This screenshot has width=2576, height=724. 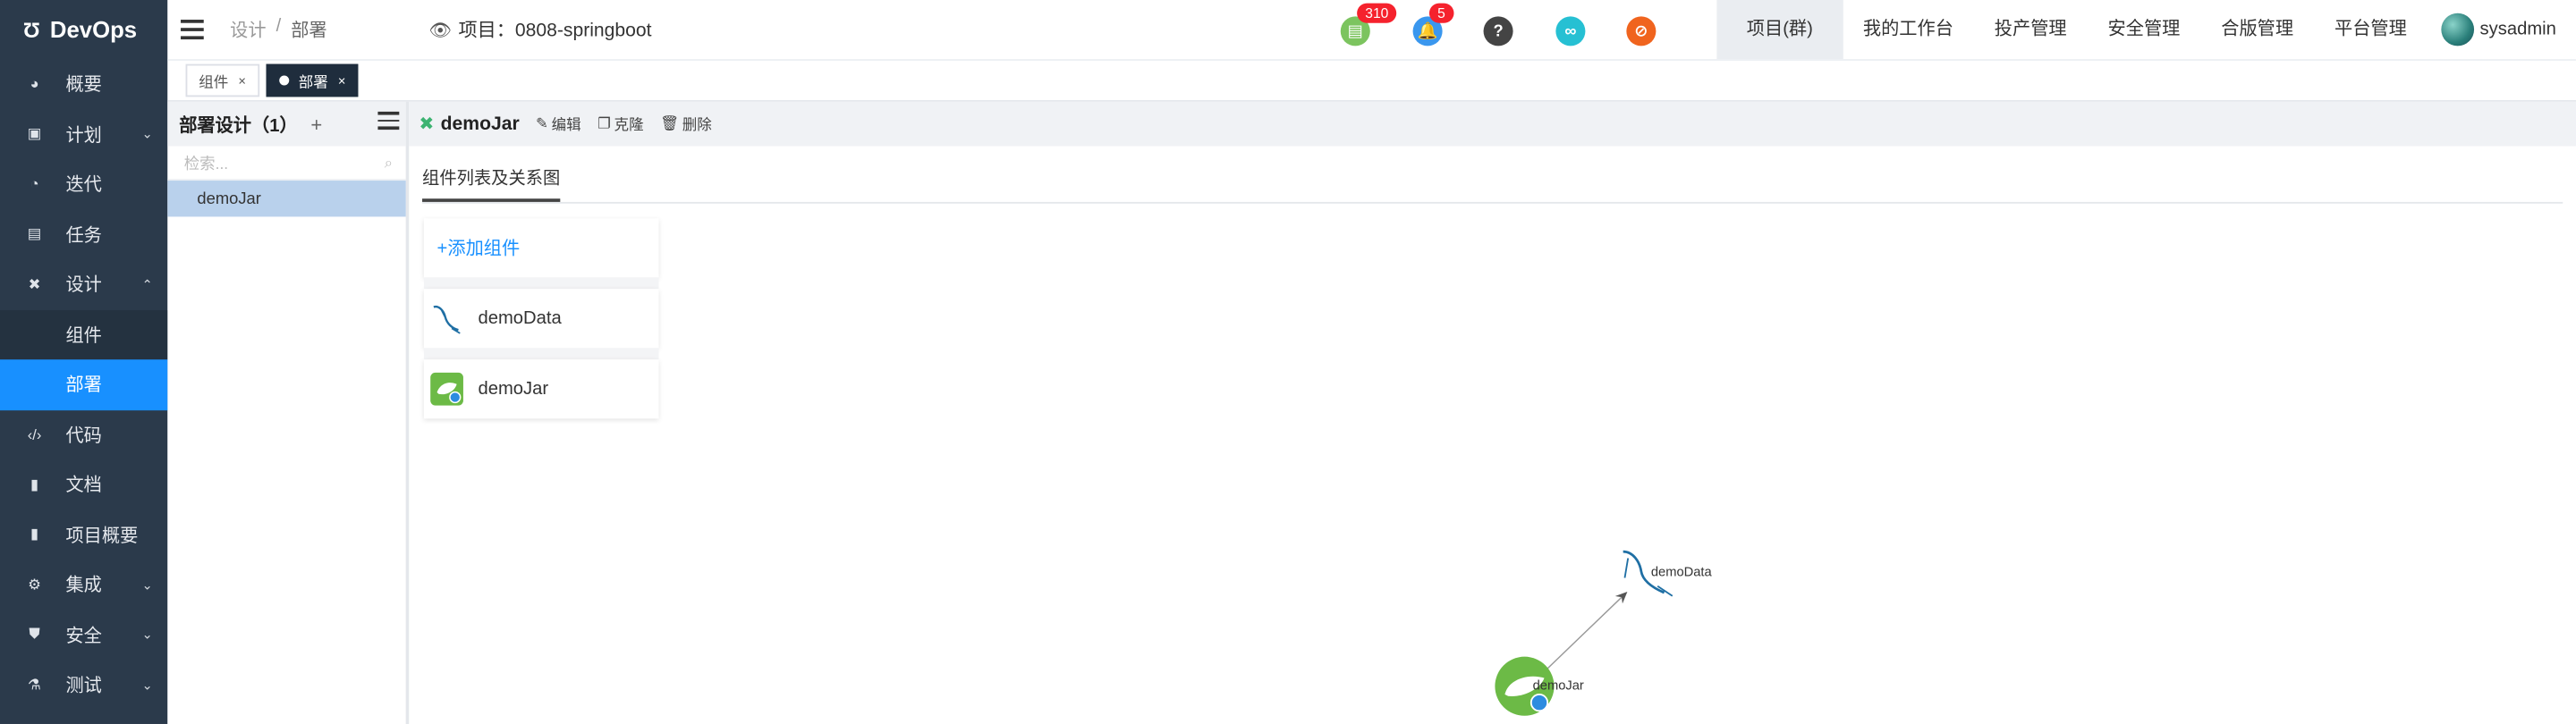 I want to click on breadcrumb-item: 设计, so click(x=248, y=29).